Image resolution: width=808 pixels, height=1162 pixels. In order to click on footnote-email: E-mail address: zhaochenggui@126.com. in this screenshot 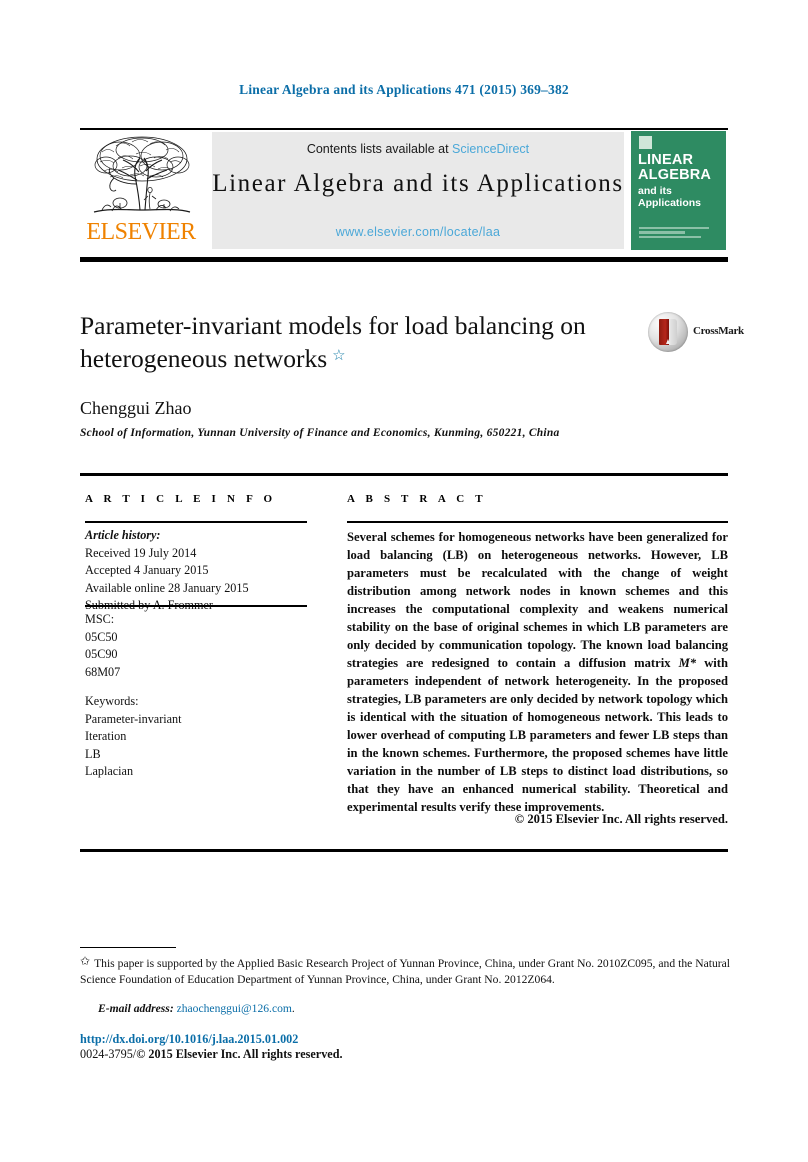, I will do `click(196, 1008)`.